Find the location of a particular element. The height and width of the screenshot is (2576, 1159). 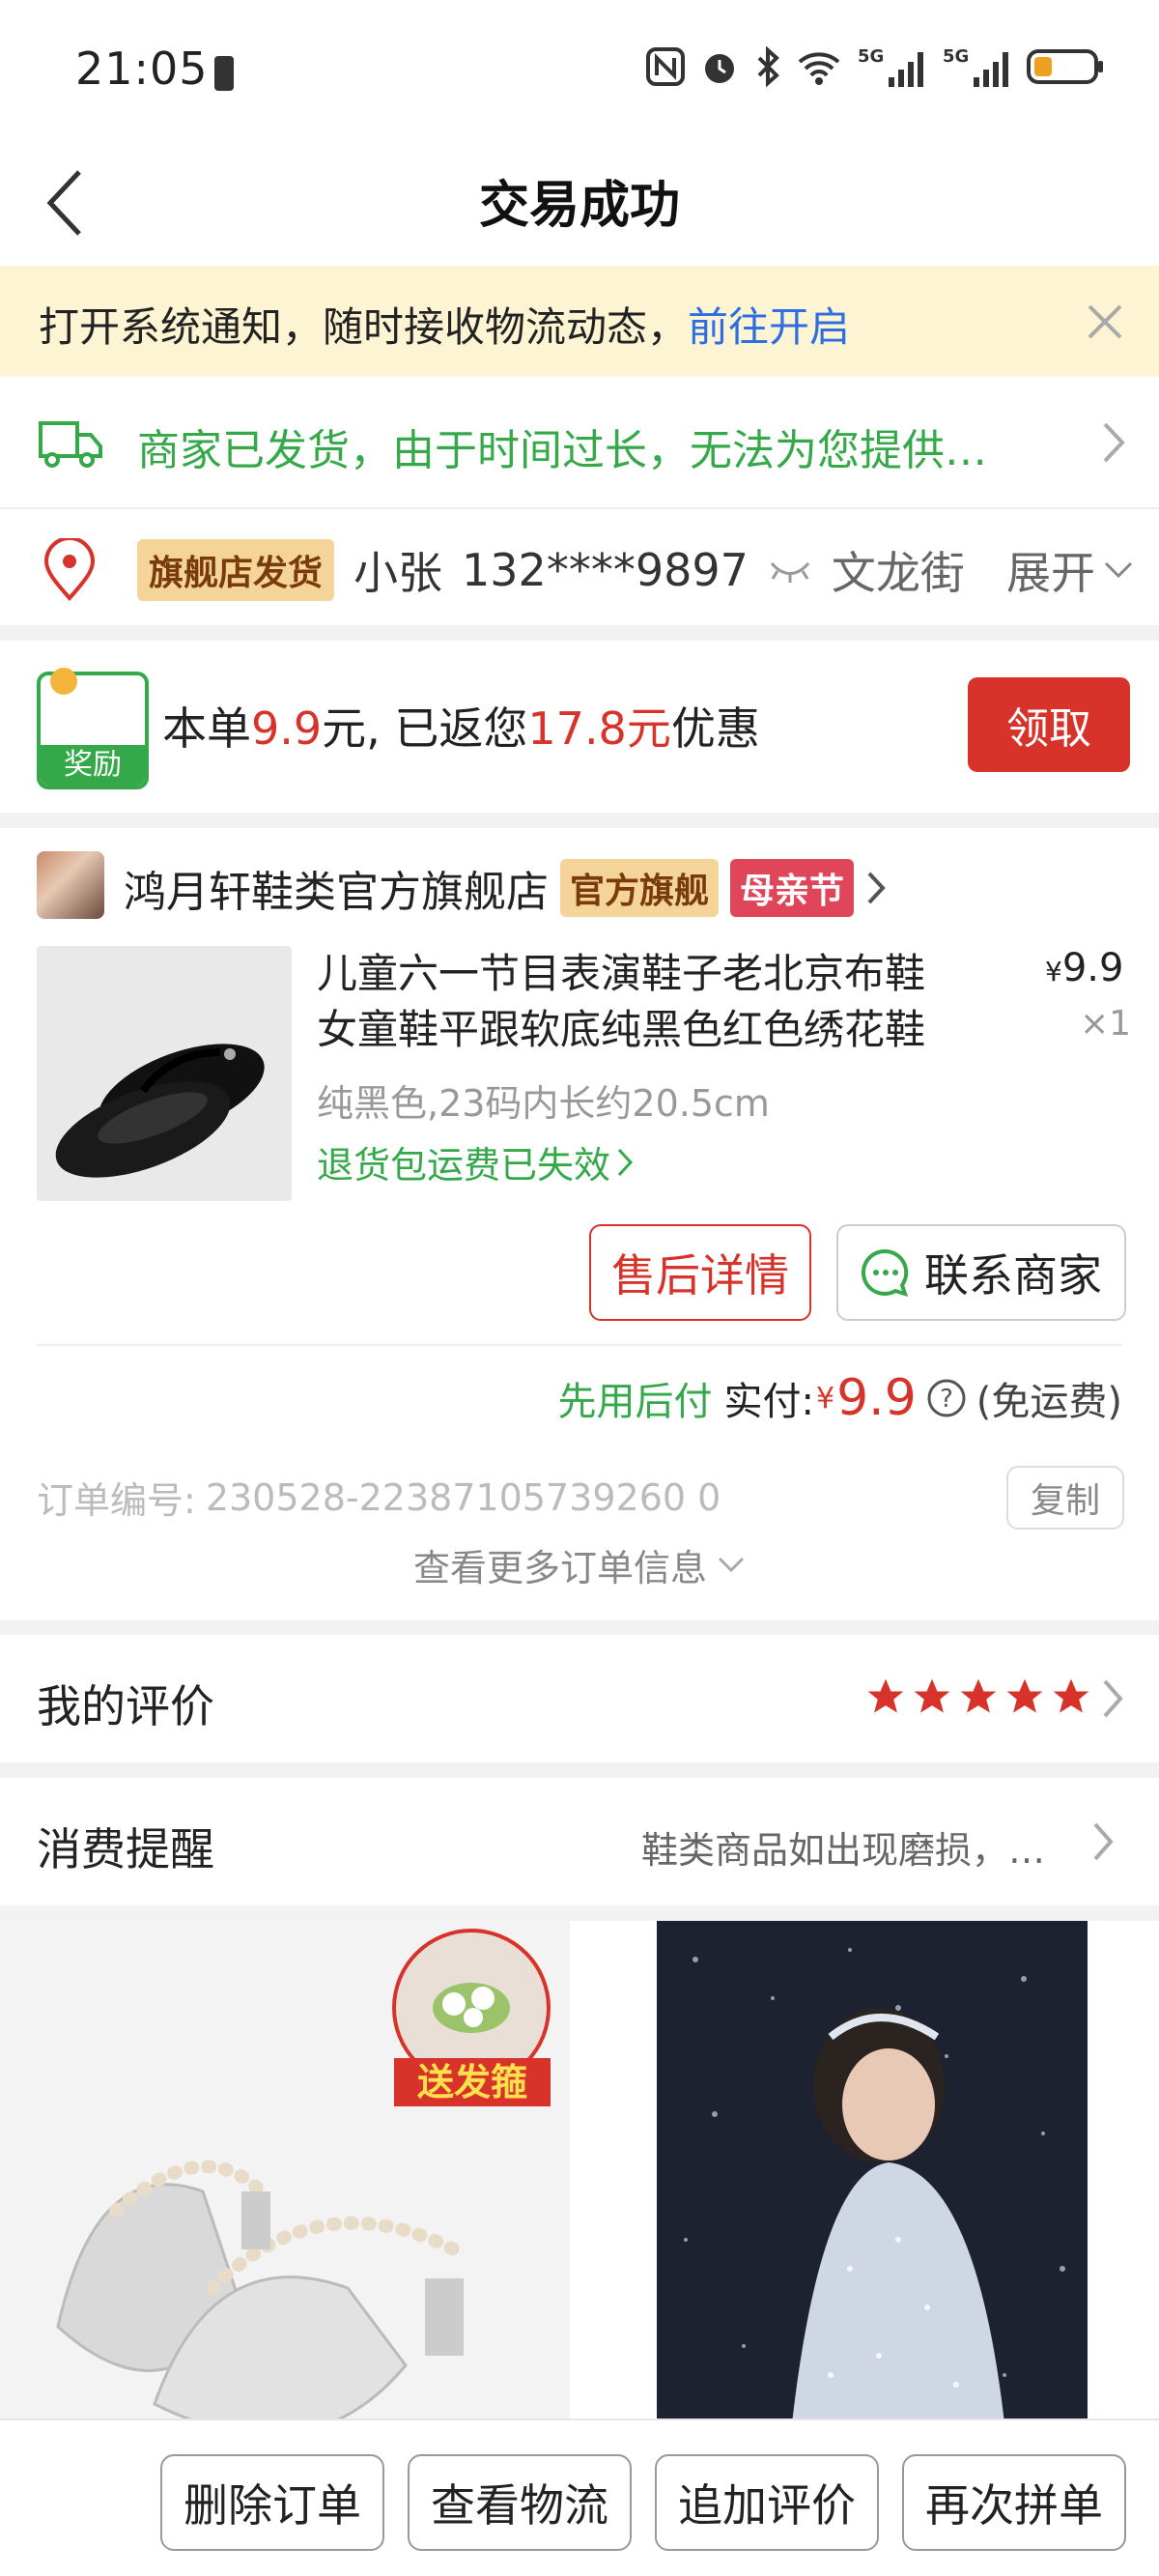

address-row: 旗舰店发货 小张 132****9897 文龙街 展开 is located at coordinates (579, 567).